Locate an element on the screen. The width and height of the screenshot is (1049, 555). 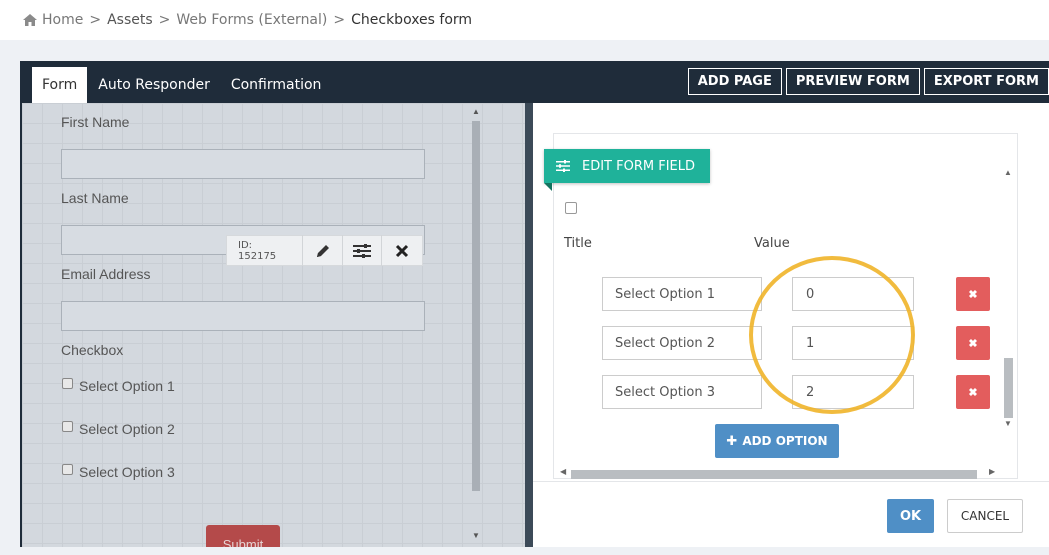
home-icon is located at coordinates (30, 20).